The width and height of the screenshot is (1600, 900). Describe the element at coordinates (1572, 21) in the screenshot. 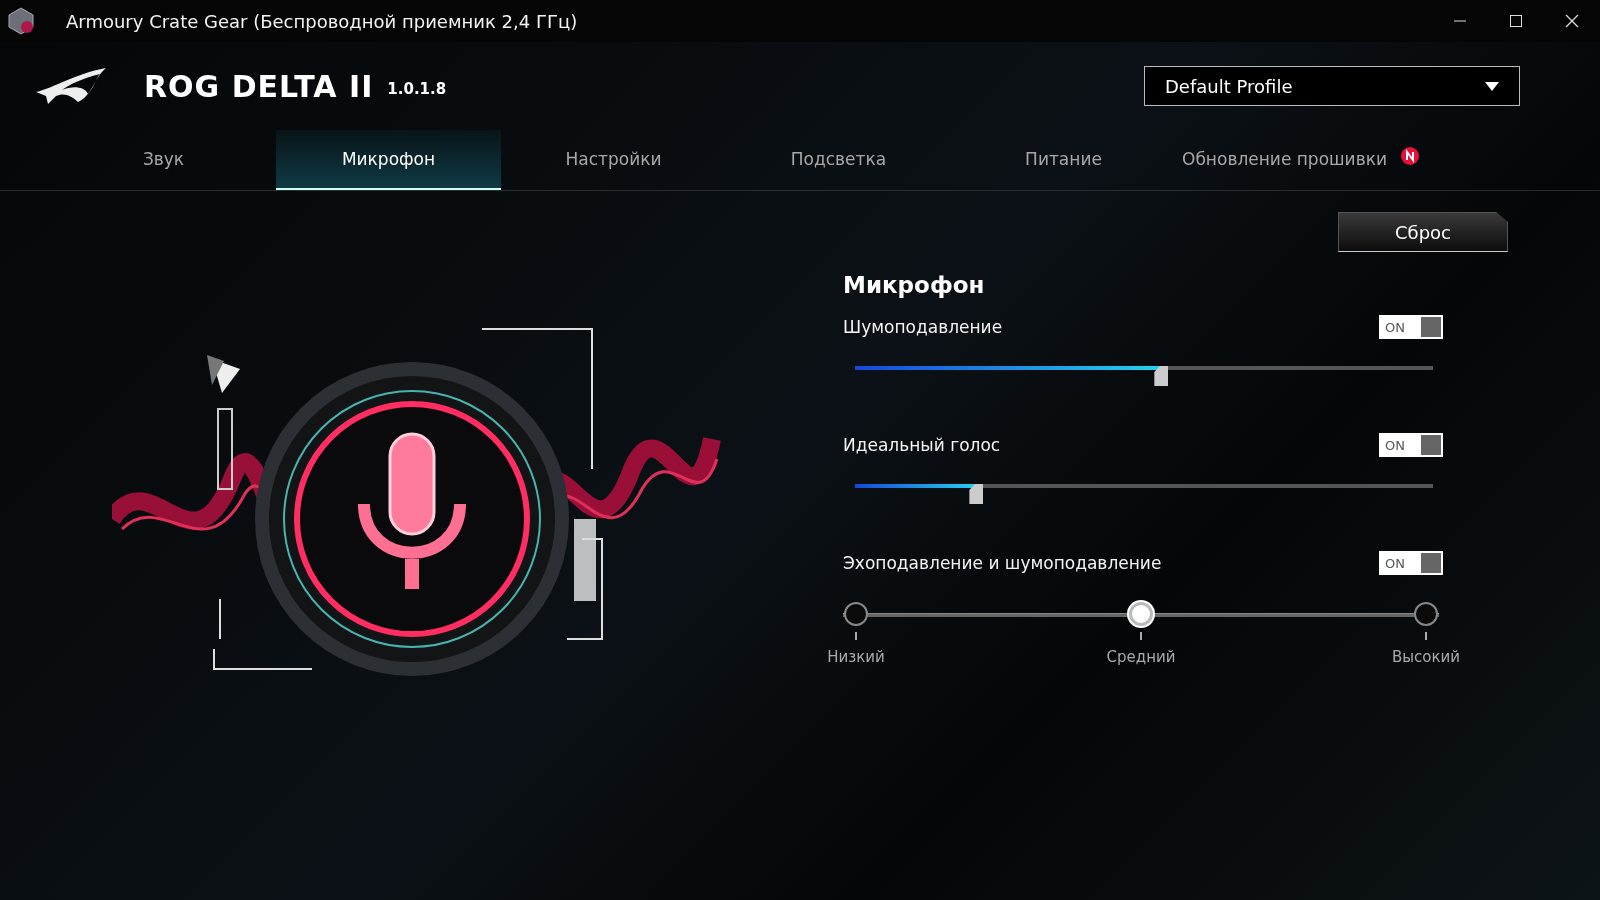

I see `close-icon` at that location.